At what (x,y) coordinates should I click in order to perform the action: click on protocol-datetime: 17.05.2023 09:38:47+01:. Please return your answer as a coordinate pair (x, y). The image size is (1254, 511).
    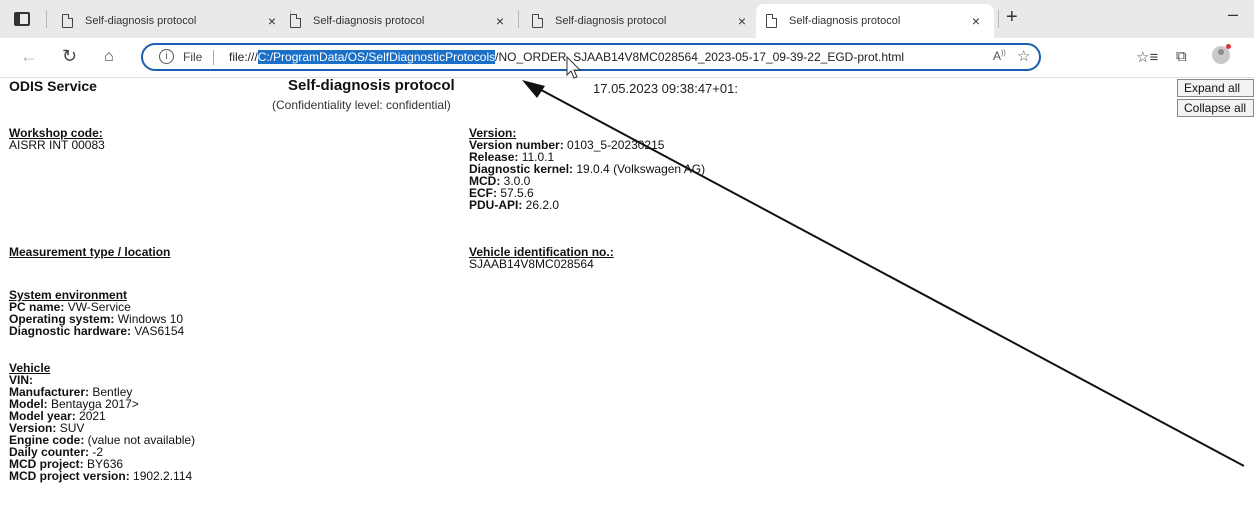
    Looking at the image, I should click on (665, 88).